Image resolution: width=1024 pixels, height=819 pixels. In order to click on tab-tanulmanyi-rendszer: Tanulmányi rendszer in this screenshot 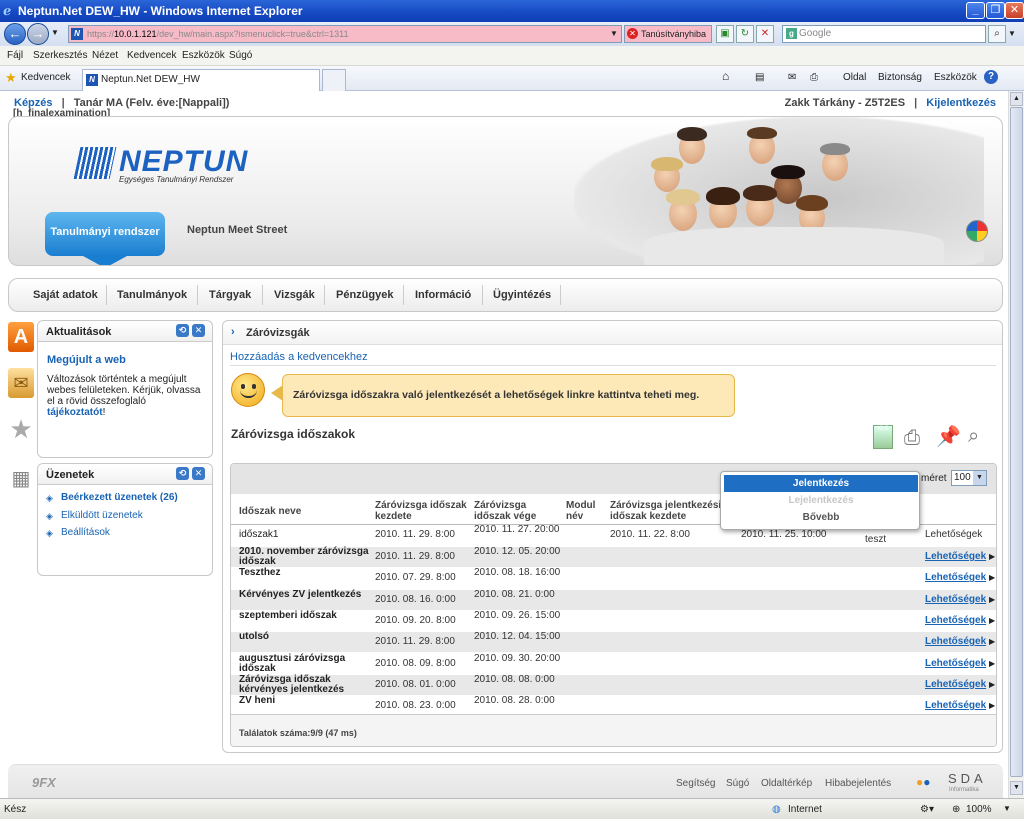, I will do `click(105, 238)`.